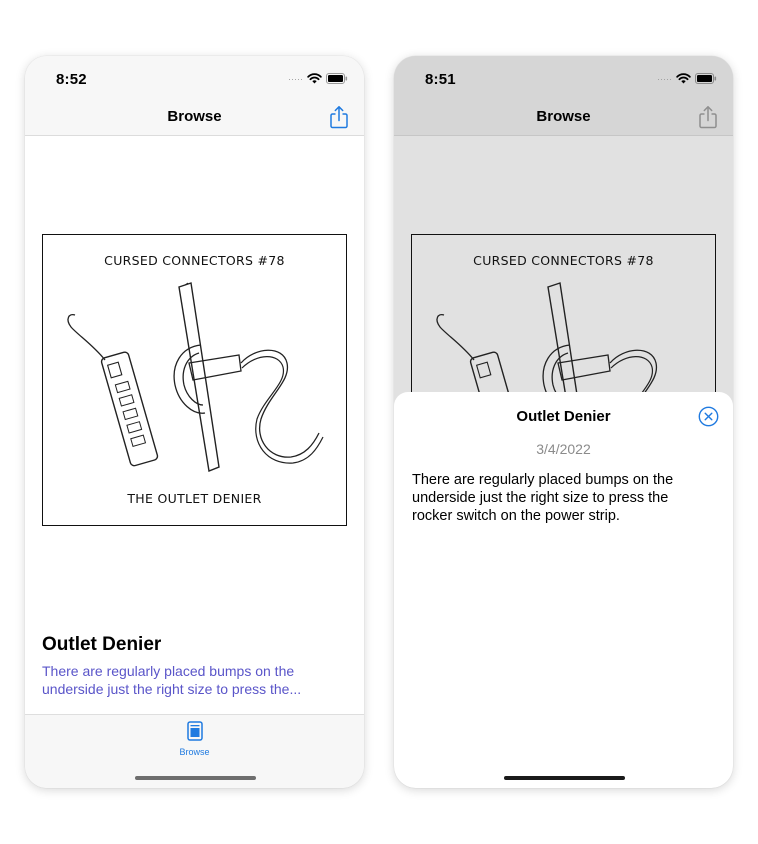  Describe the element at coordinates (563, 78) in the screenshot. I see `status-bar: 8:51 ·····` at that location.